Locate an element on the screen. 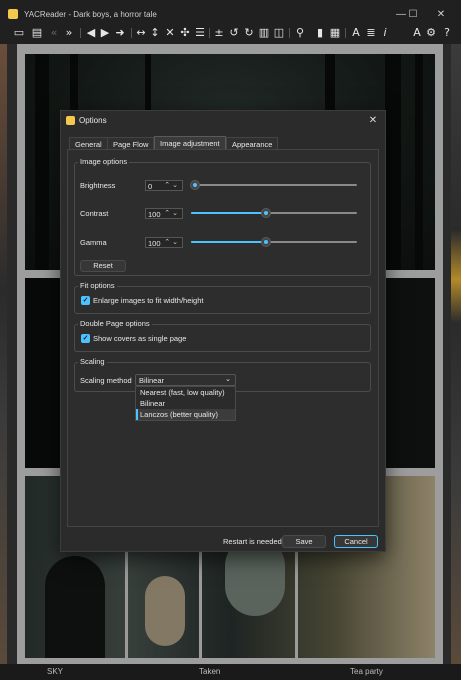  font-icon: A is located at coordinates (417, 33).